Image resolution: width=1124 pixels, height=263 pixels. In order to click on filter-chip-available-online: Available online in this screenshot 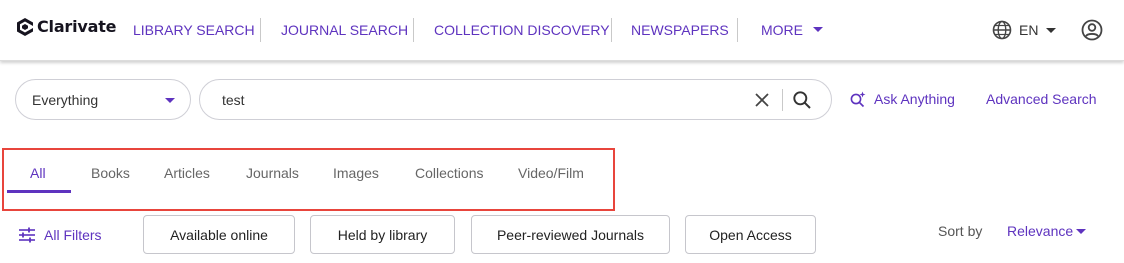, I will do `click(219, 234)`.